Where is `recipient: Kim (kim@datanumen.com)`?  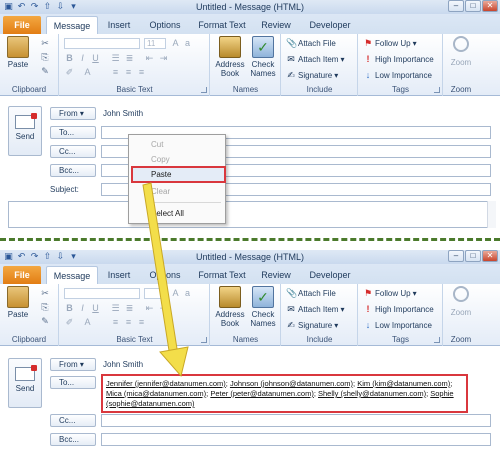
recipient: Kim (kim@datanumen.com) is located at coordinates (403, 383).